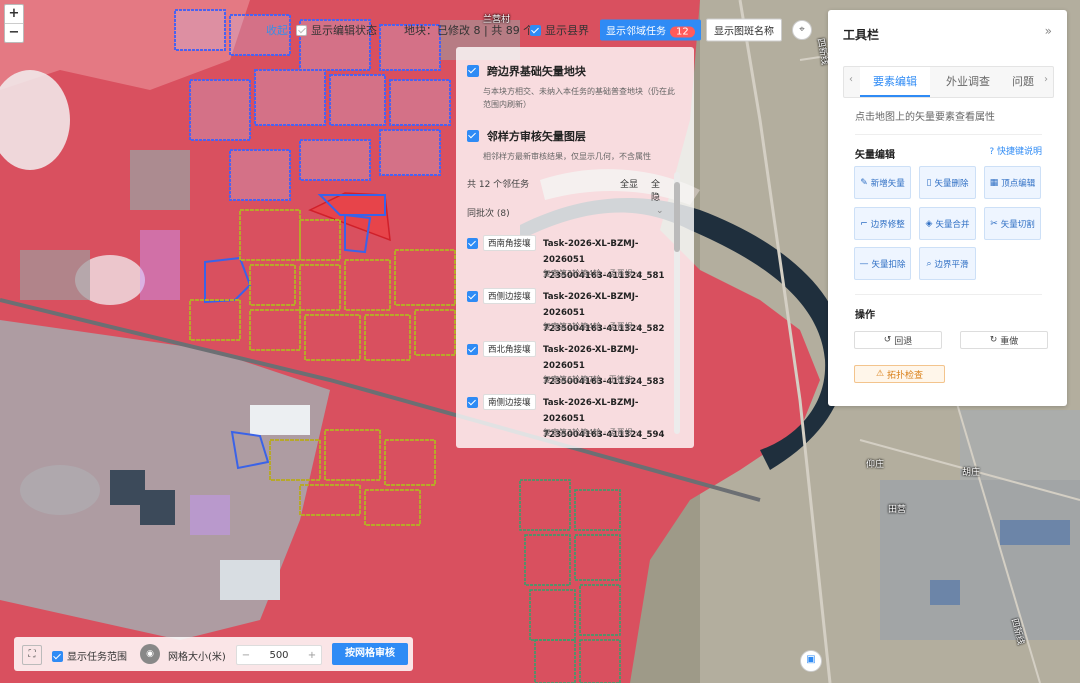 The width and height of the screenshot is (1080, 683). I want to click on cross-border-layer-toggle: 跨边界基础矢量地块, so click(577, 71).